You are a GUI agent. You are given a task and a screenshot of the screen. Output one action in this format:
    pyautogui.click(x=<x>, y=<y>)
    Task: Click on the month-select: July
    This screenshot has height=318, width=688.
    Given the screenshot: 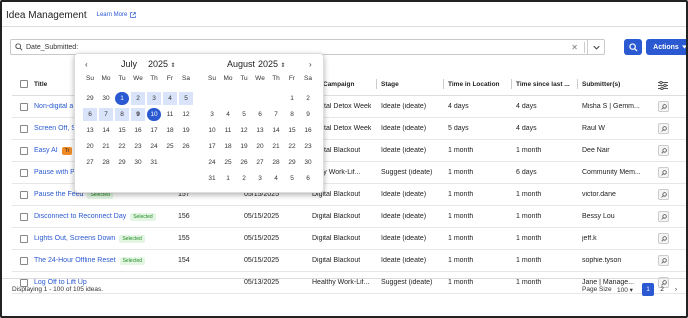 What is the action you would take?
    pyautogui.click(x=129, y=64)
    